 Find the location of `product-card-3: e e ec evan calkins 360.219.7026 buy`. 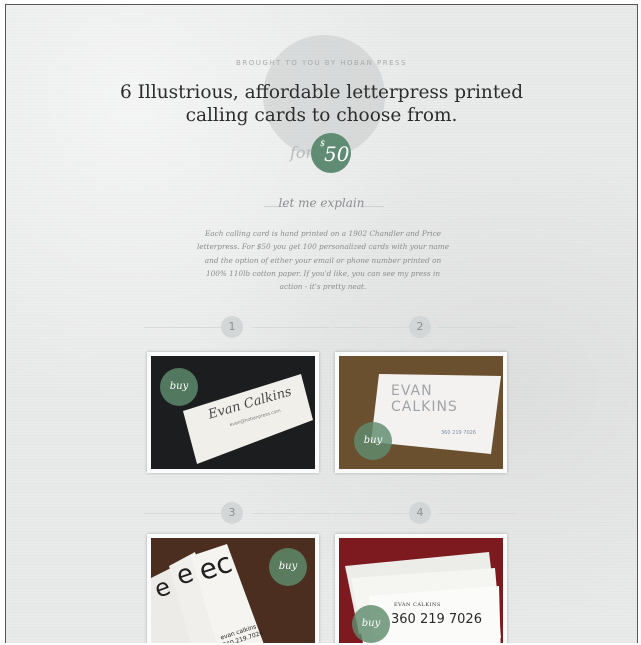

product-card-3: e e ec evan calkins 360.219.7026 buy is located at coordinates (233, 588).